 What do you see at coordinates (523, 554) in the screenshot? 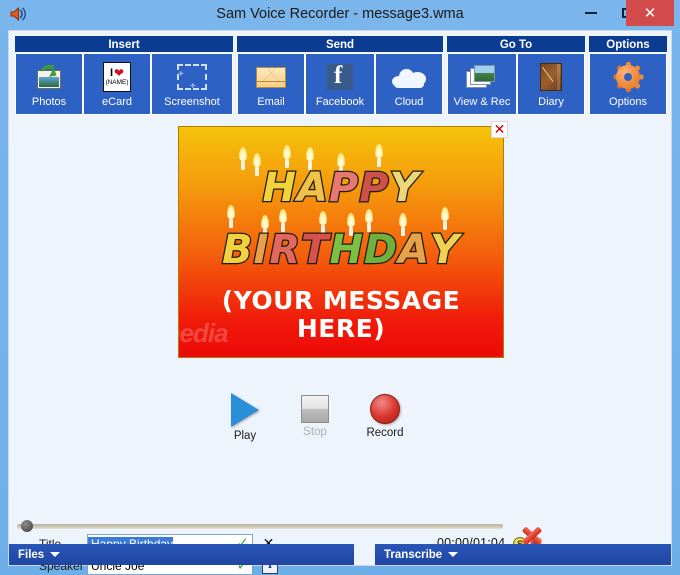
I see `transcribe-menu: Transcribe` at bounding box center [523, 554].